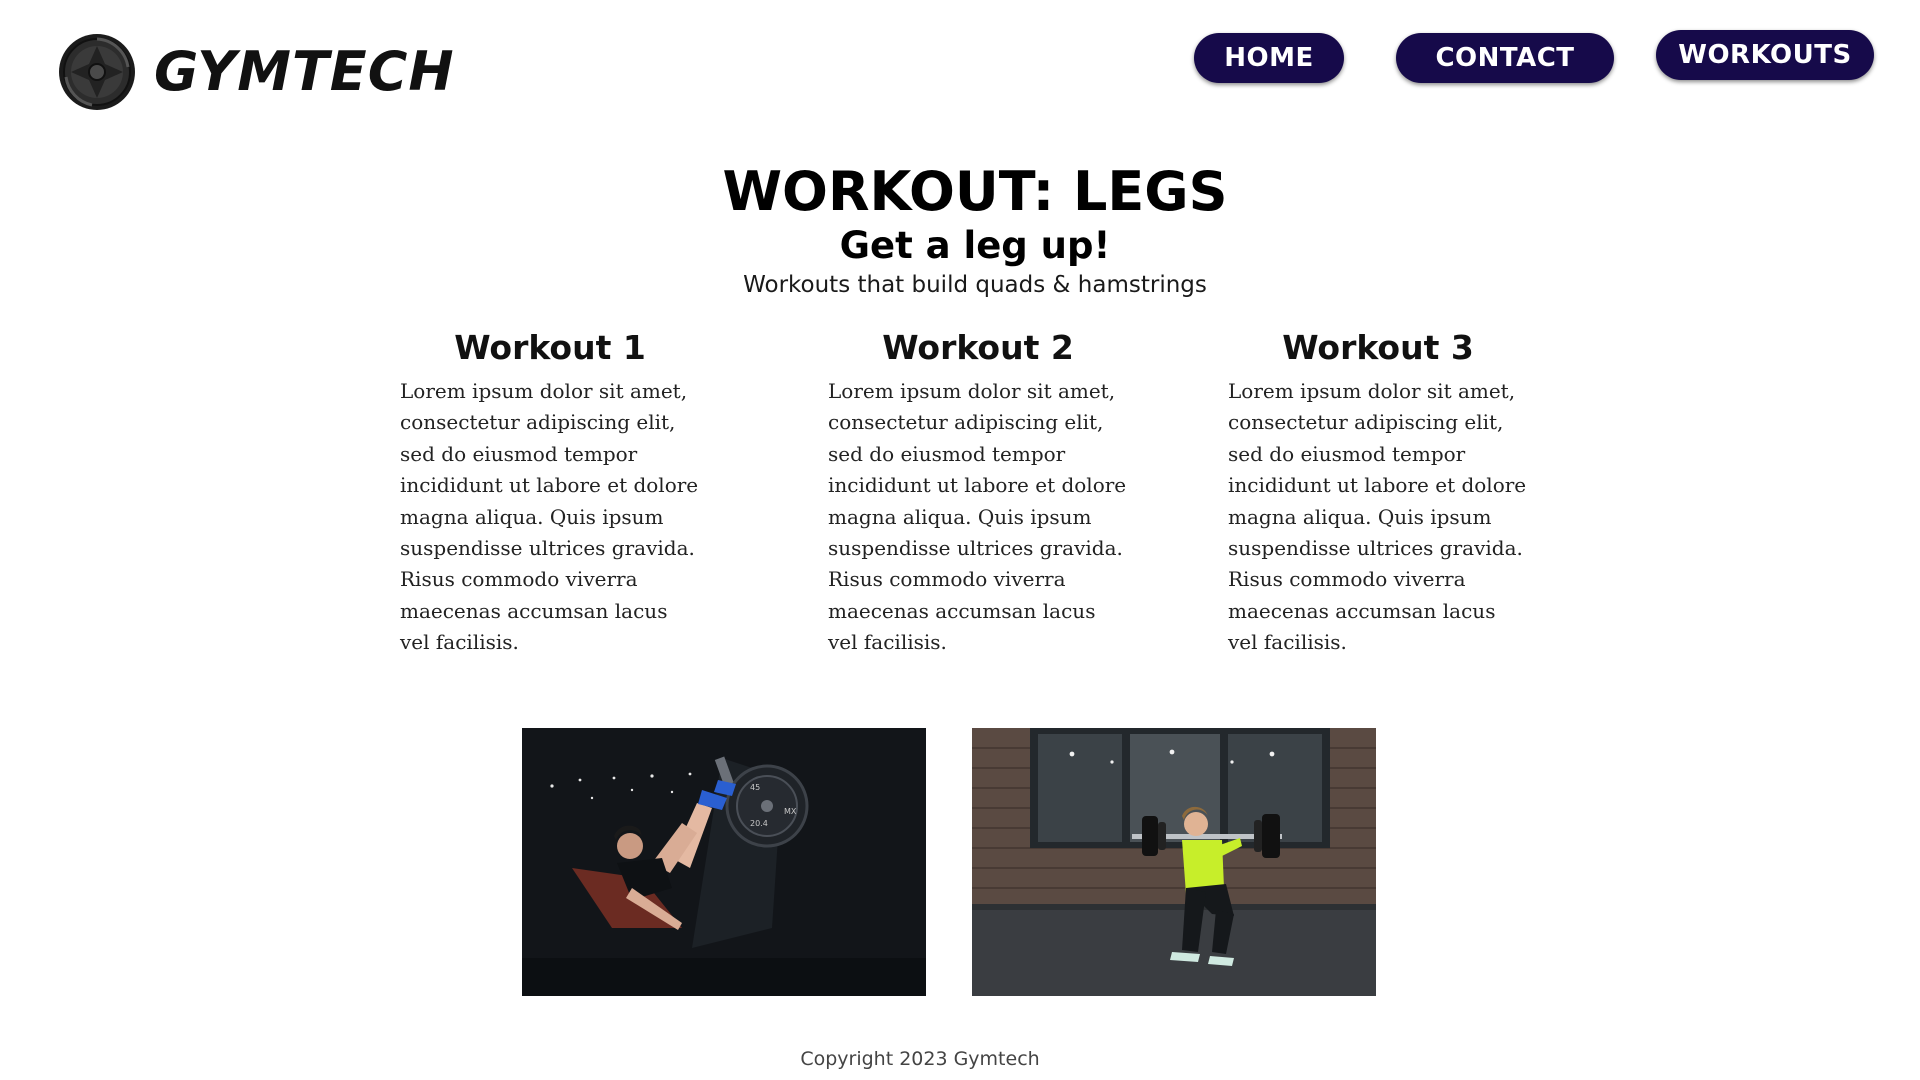 Image resolution: width=1920 pixels, height=1080 pixels. I want to click on workout-title: Workout 2, so click(978, 347).